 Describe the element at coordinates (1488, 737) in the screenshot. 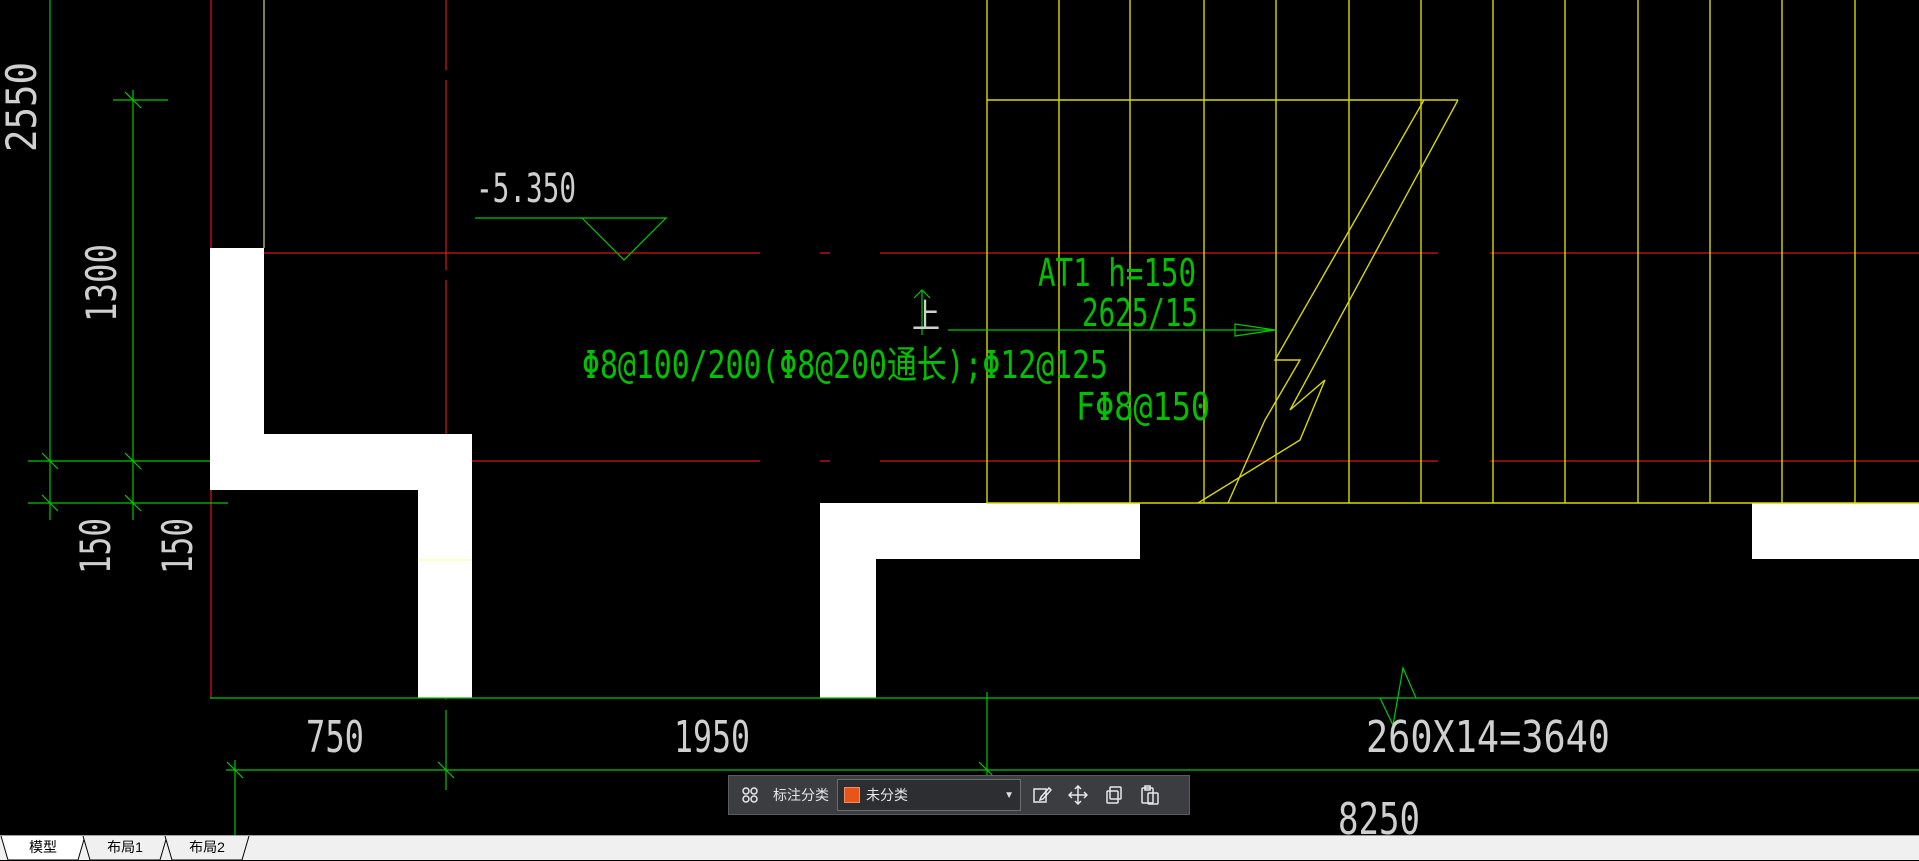

I see `dim-text-steps: 260X14=3640` at that location.